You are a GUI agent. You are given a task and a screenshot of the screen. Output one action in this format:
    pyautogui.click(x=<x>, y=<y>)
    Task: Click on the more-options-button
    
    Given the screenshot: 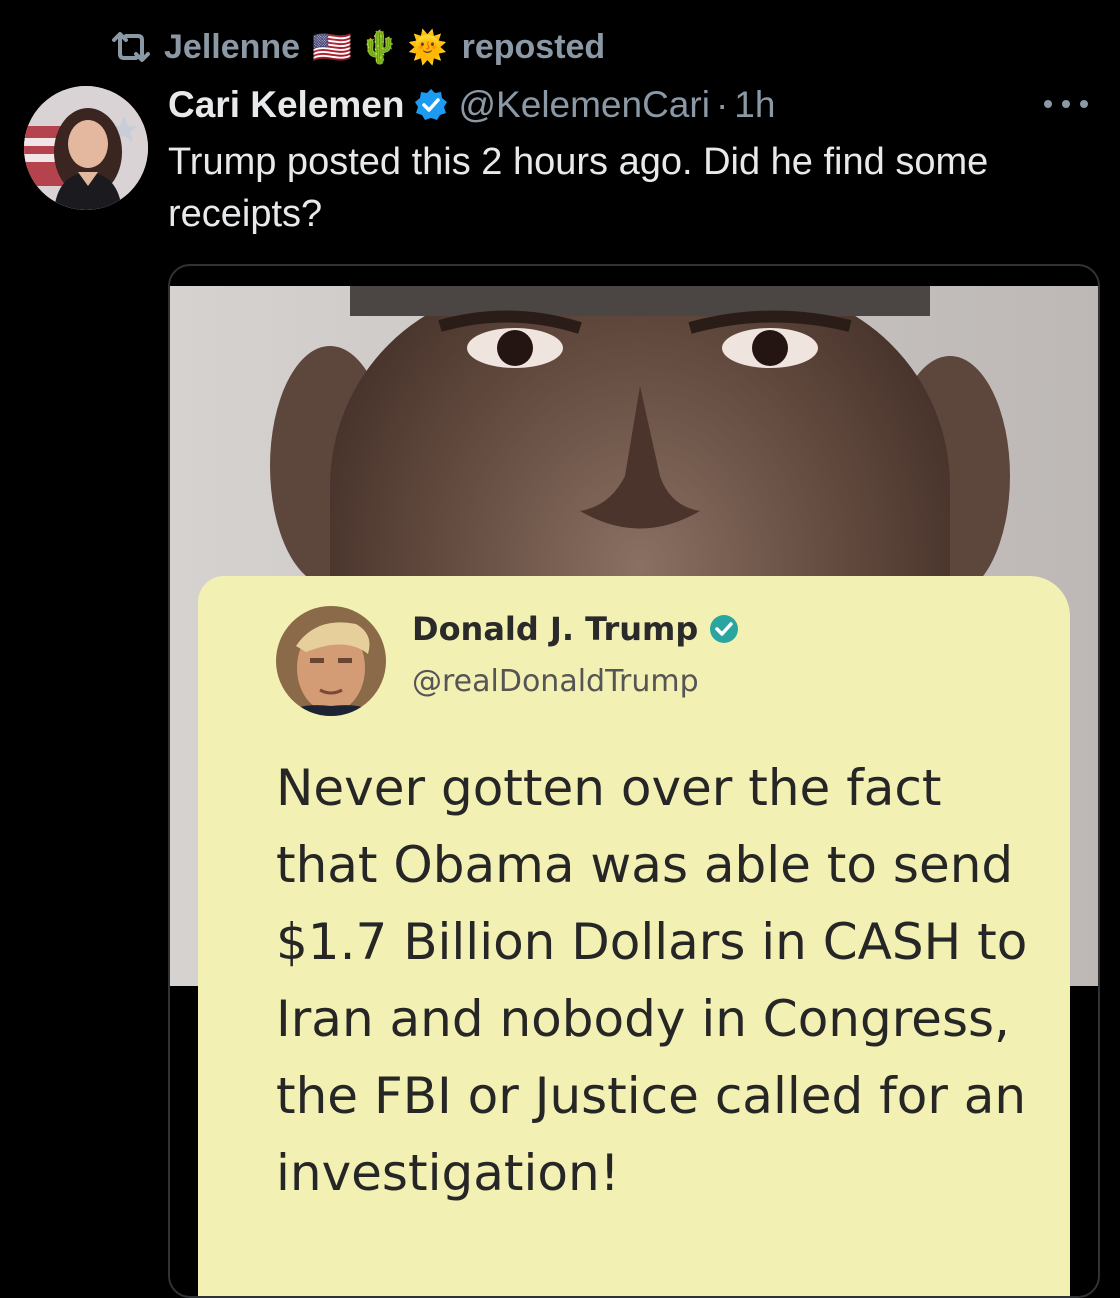 What is the action you would take?
    pyautogui.click(x=1066, y=104)
    